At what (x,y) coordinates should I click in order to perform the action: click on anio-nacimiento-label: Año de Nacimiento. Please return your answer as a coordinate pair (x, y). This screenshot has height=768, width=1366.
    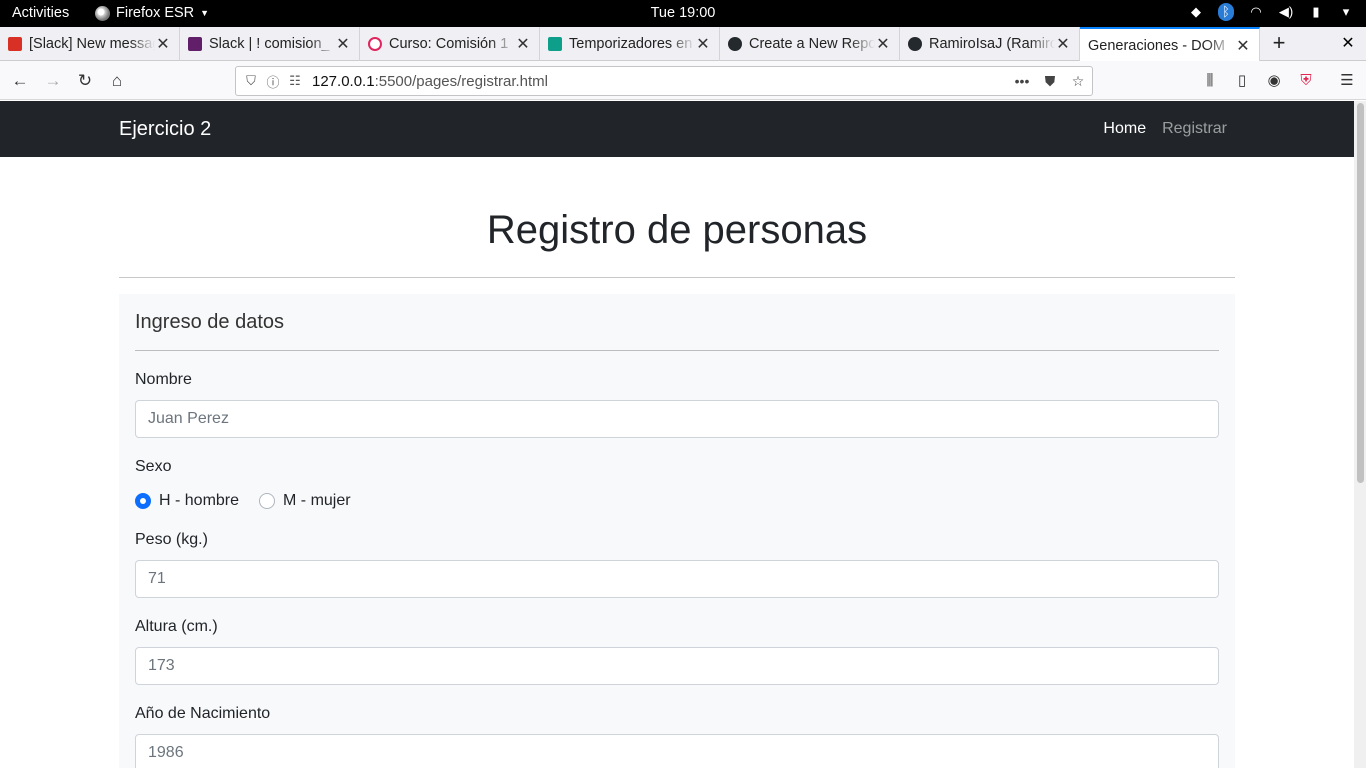
    Looking at the image, I should click on (203, 713).